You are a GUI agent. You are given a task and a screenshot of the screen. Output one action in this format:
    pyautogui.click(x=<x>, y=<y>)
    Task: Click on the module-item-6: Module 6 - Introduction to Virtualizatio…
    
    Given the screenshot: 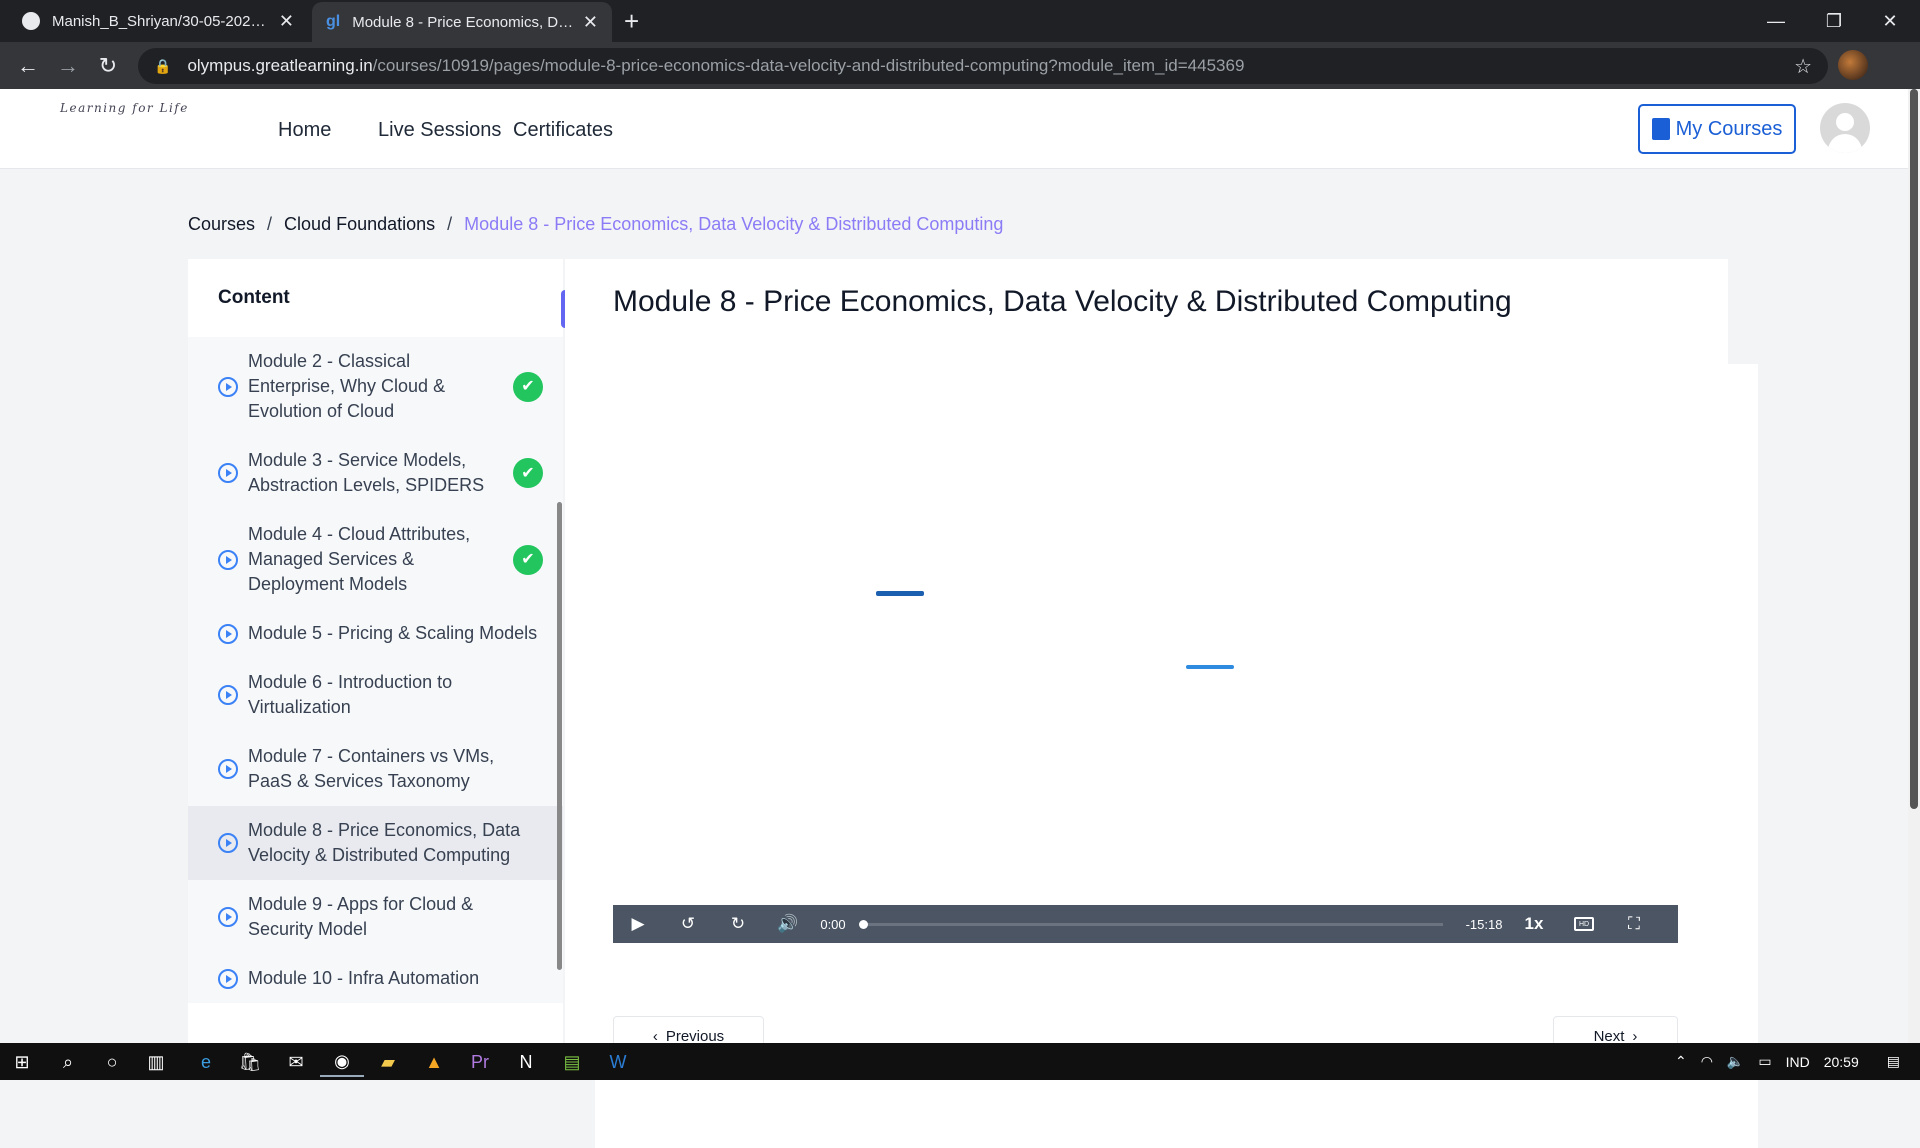 What is the action you would take?
    pyautogui.click(x=375, y=695)
    